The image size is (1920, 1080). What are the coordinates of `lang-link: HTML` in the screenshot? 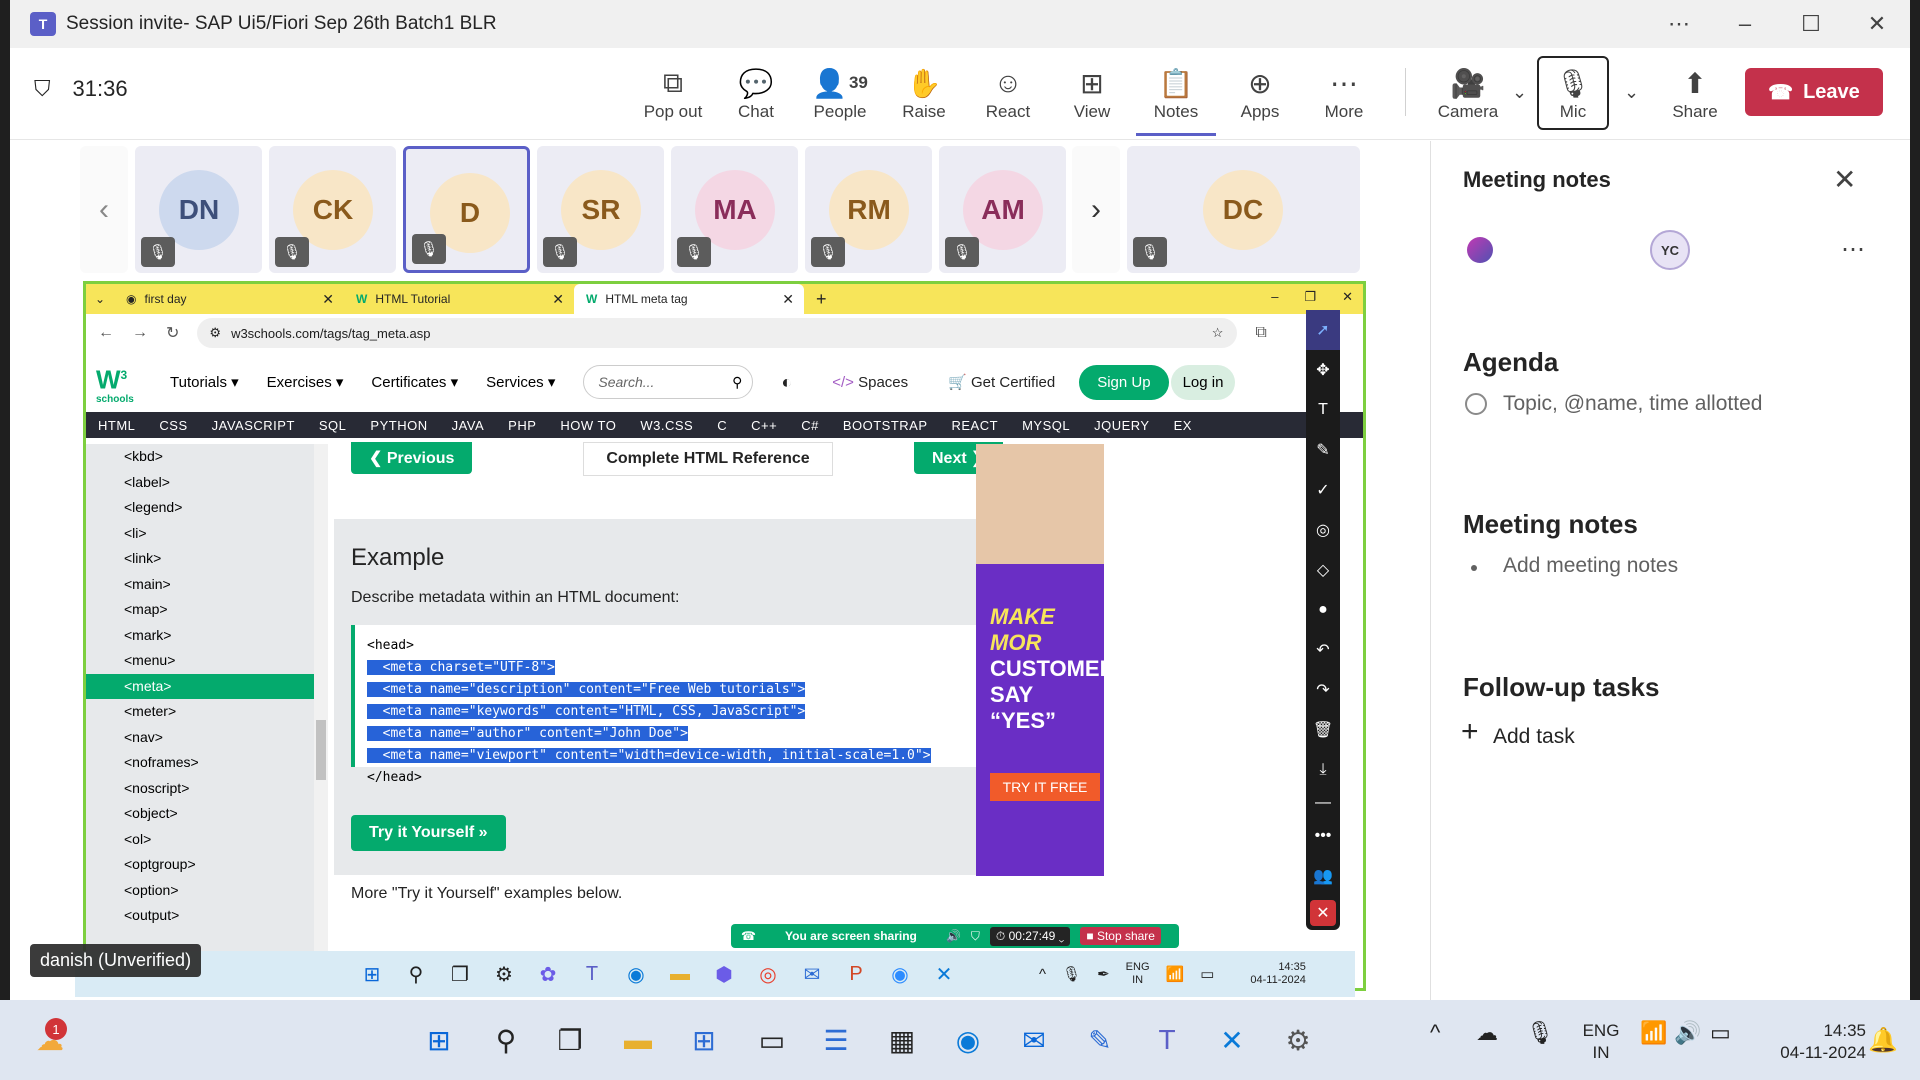 It's located at (116, 425).